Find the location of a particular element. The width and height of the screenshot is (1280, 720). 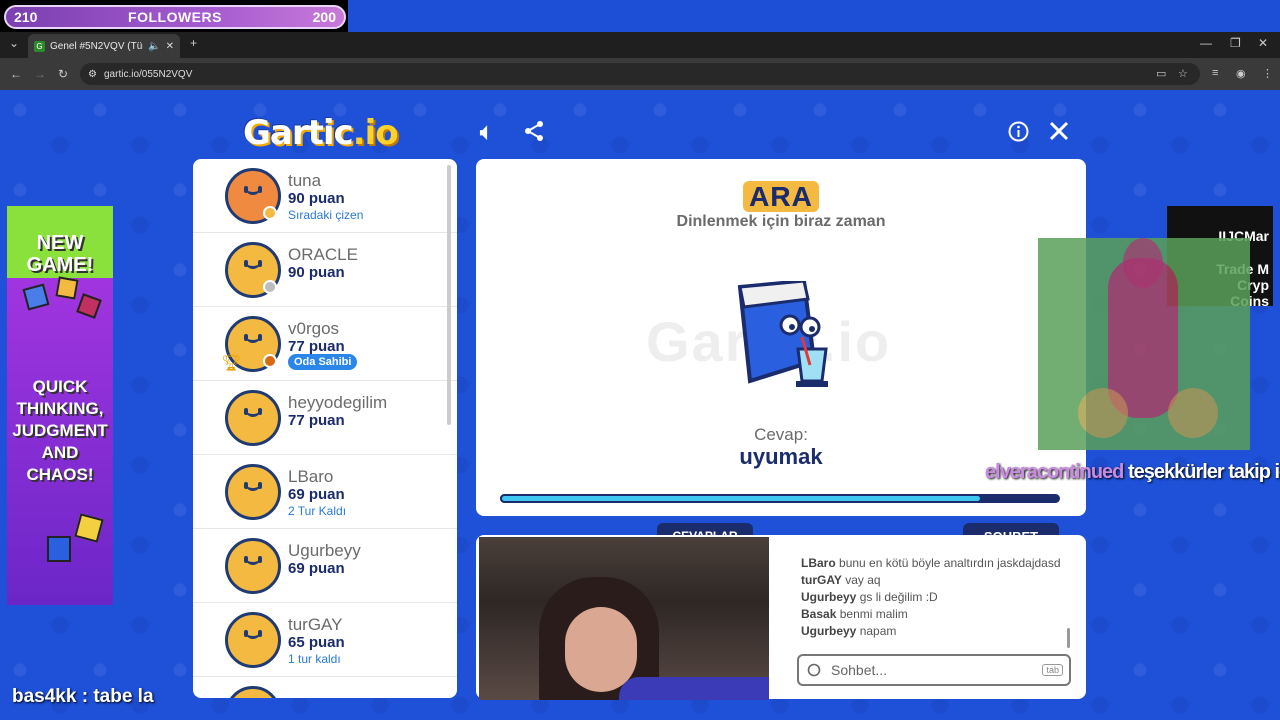

followers-progress: 210 FOLLOWERS 200 is located at coordinates (175, 17).